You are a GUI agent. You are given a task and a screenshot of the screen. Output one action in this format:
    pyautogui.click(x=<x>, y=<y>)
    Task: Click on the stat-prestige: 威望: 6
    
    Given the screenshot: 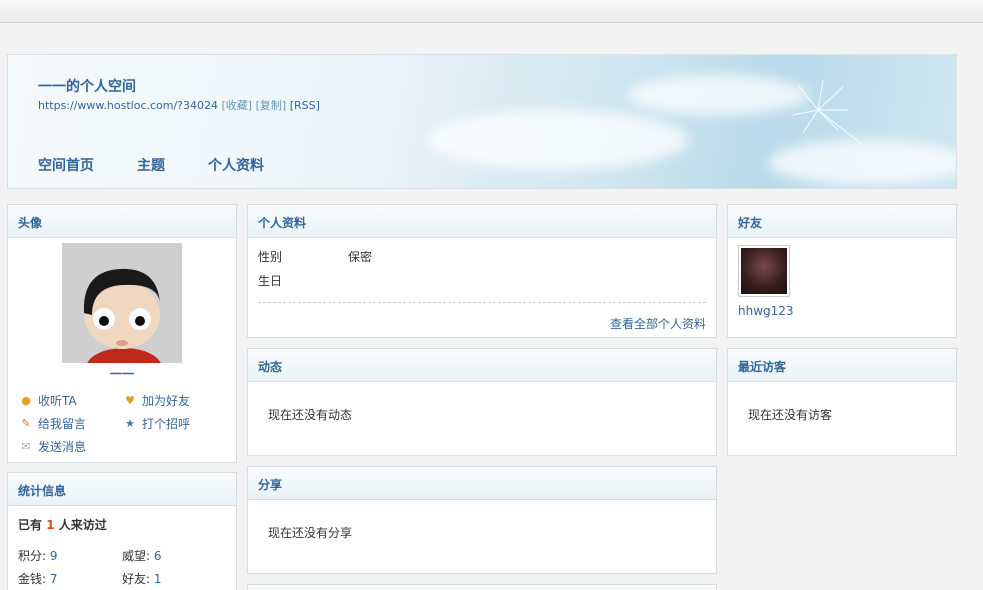 What is the action you would take?
    pyautogui.click(x=142, y=556)
    